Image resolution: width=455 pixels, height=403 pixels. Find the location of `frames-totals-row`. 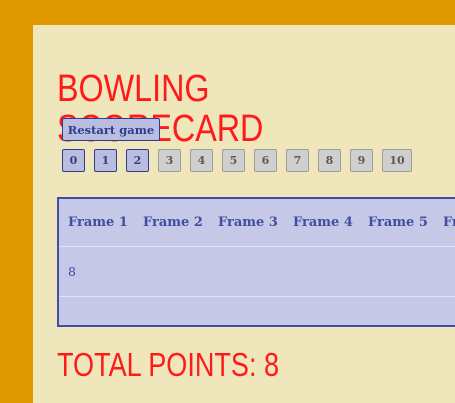

frames-totals-row is located at coordinates (257, 311).